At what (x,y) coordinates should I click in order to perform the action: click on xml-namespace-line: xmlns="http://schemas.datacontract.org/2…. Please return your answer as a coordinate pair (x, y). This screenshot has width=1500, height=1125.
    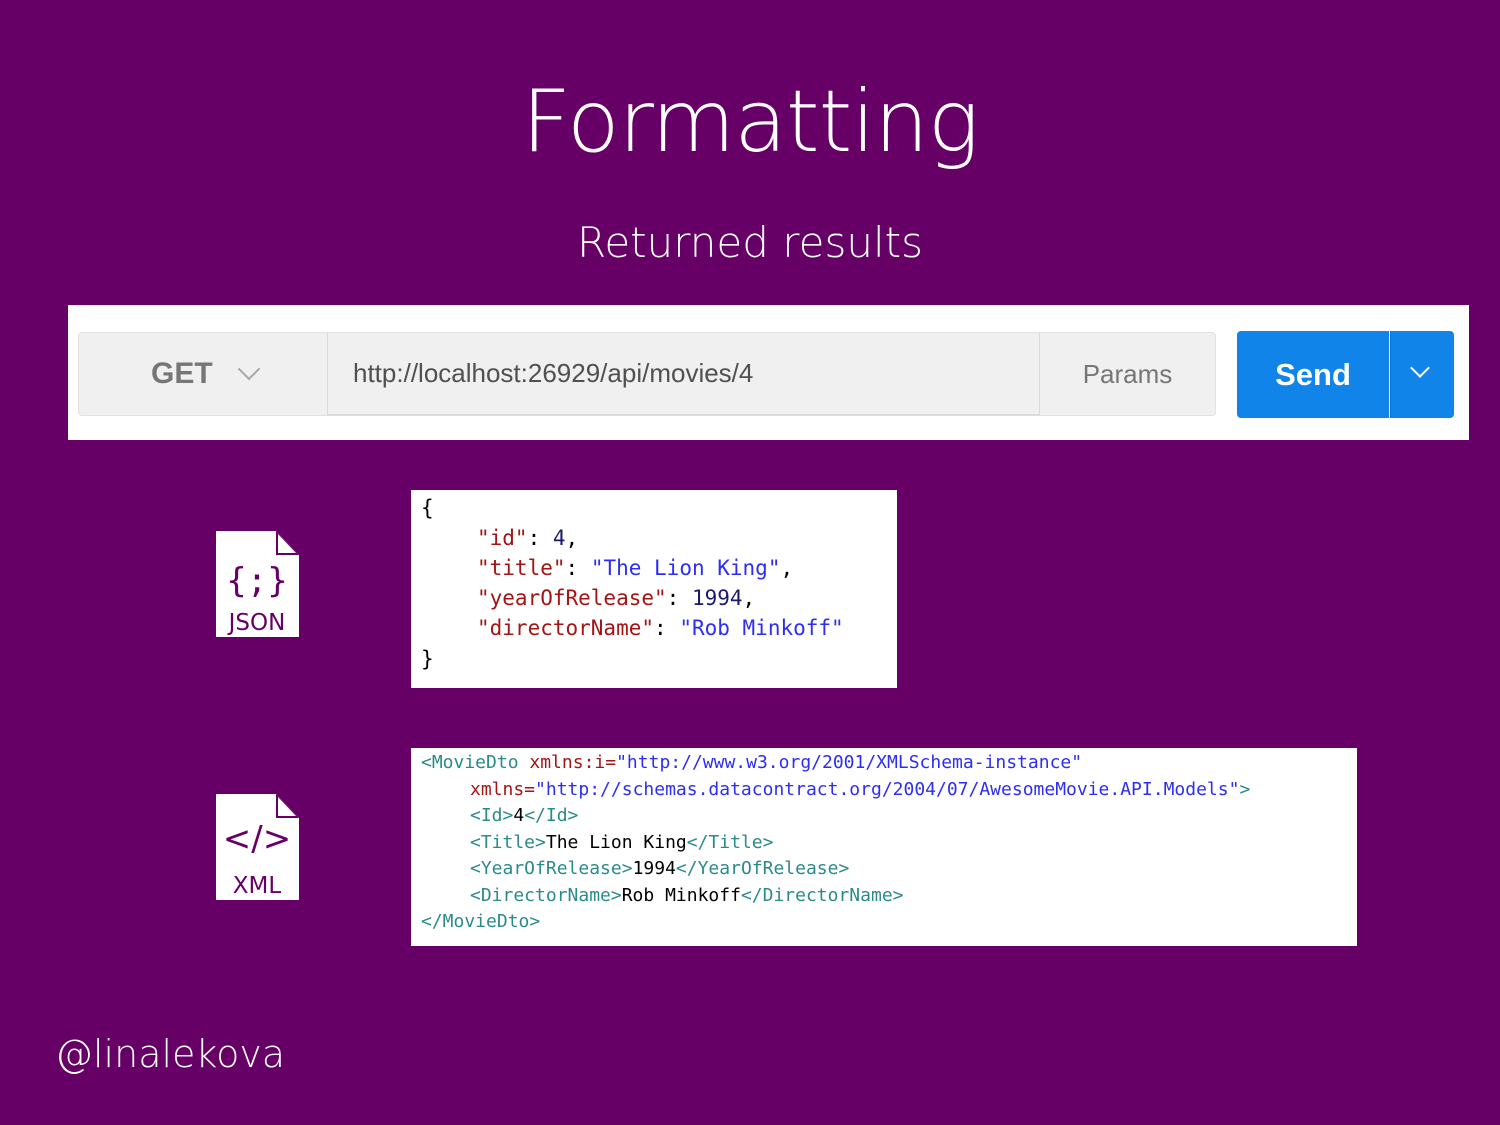
    Looking at the image, I should click on (860, 789).